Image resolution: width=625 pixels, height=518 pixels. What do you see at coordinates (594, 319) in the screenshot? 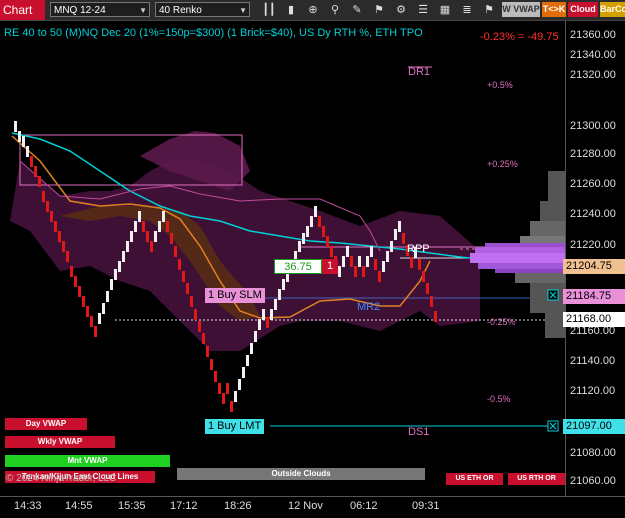
I see `last-price-label: 21168.00` at bounding box center [594, 319].